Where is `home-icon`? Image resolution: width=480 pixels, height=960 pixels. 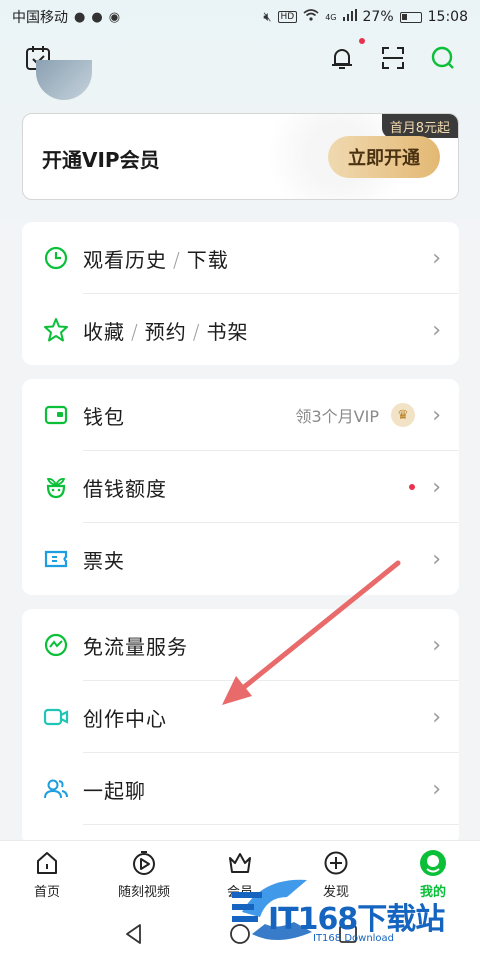
home-icon is located at coordinates (47, 863).